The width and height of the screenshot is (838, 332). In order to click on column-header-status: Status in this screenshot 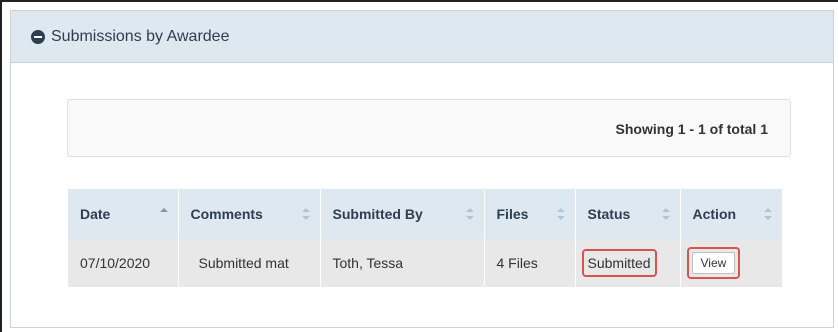, I will do `click(628, 214)`.